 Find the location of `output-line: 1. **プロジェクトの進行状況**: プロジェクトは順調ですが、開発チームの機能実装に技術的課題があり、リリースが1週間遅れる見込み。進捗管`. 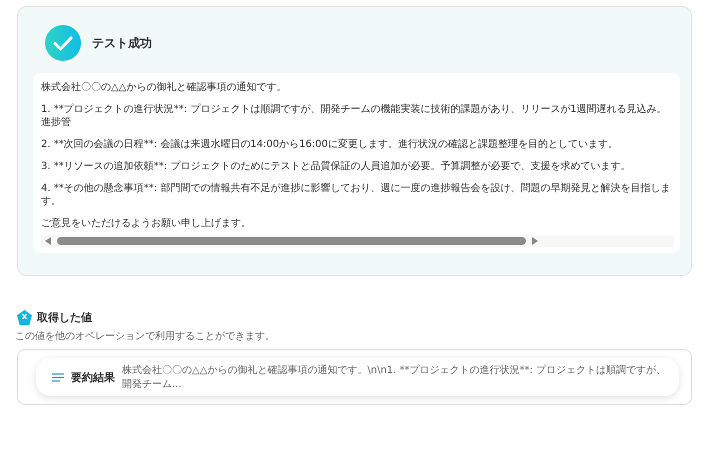

output-line: 1. **プロジェクトの進行状況**: プロジェクトは順調ですが、開発チームの機能実装に技術的課題があり、リリースが1週間遅れる見込み。進捗管 is located at coordinates (354, 116).